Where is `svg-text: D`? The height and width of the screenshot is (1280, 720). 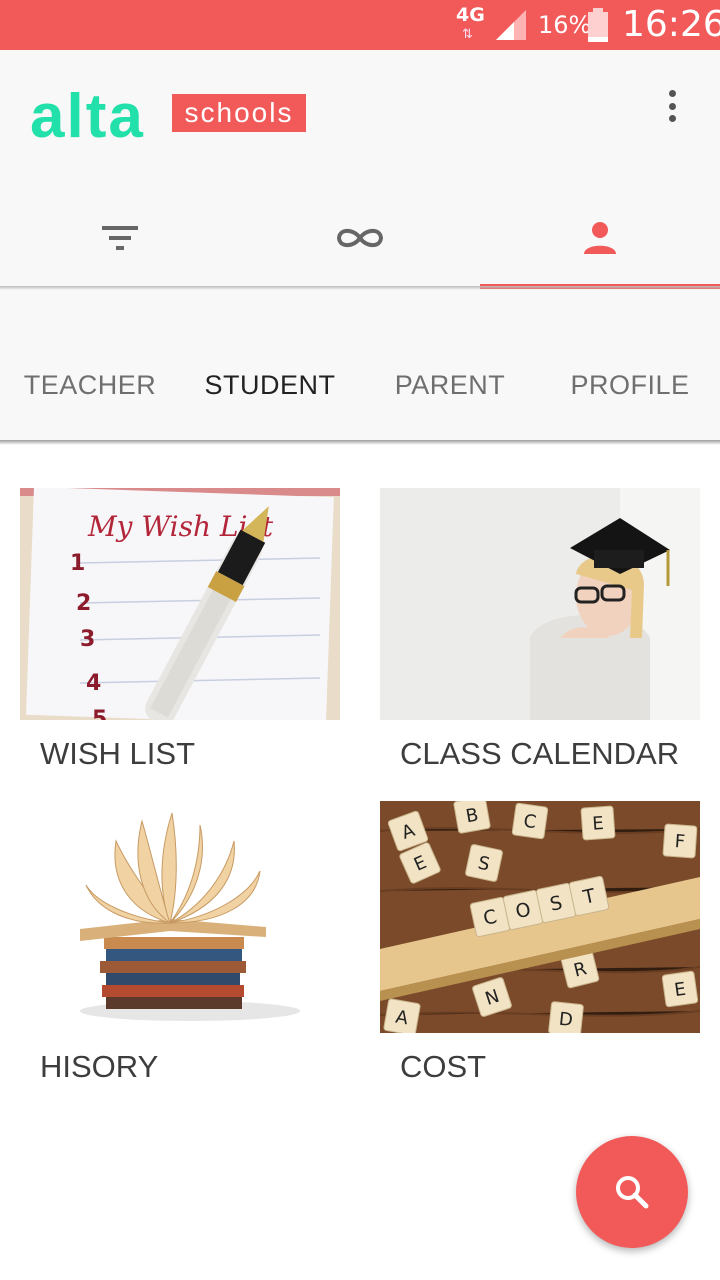
svg-text: D is located at coordinates (566, 1020).